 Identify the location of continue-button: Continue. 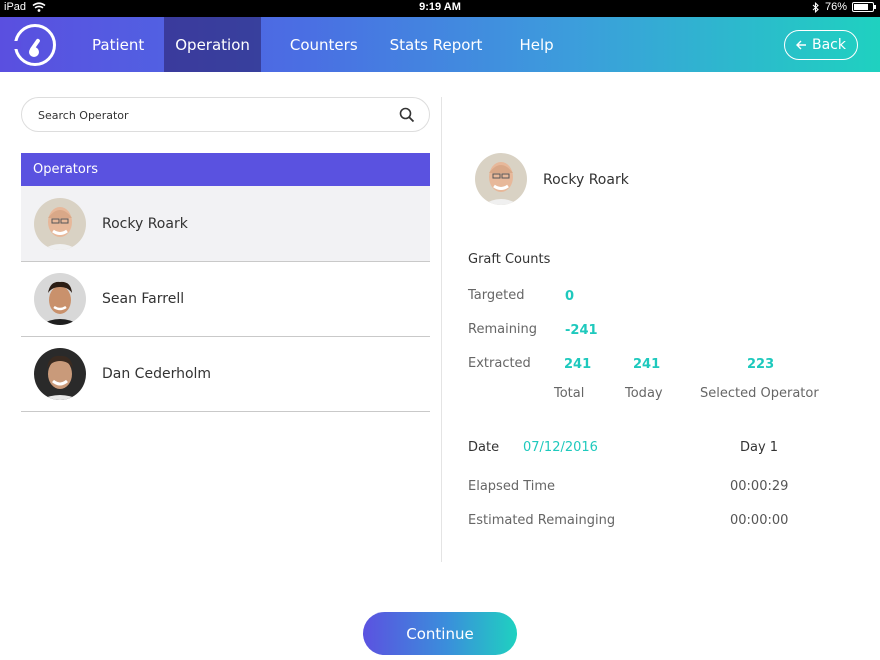
(440, 633).